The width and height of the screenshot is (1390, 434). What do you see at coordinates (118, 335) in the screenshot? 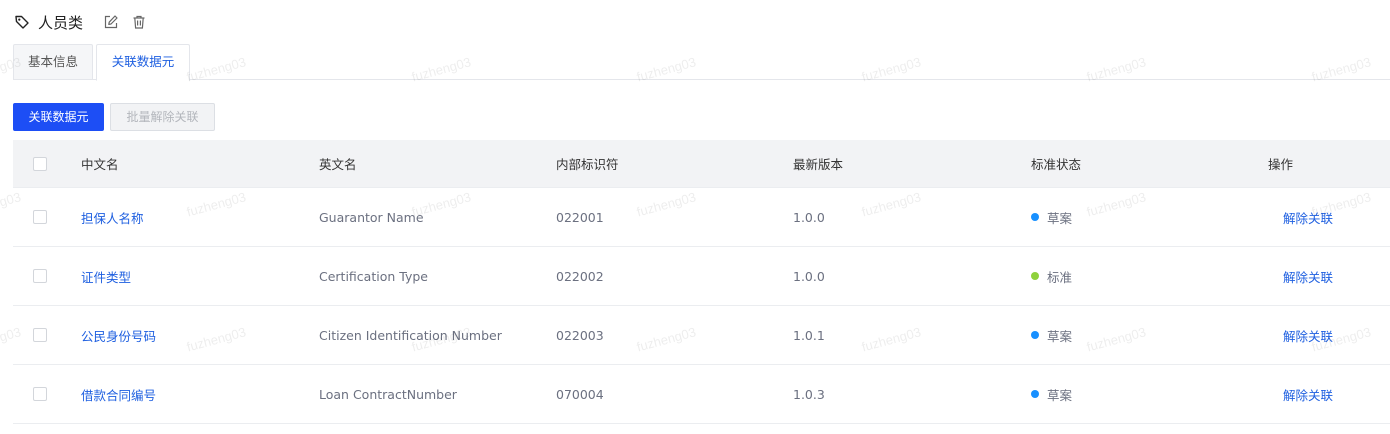
I see `cn-name-link: 公民身份号码` at bounding box center [118, 335].